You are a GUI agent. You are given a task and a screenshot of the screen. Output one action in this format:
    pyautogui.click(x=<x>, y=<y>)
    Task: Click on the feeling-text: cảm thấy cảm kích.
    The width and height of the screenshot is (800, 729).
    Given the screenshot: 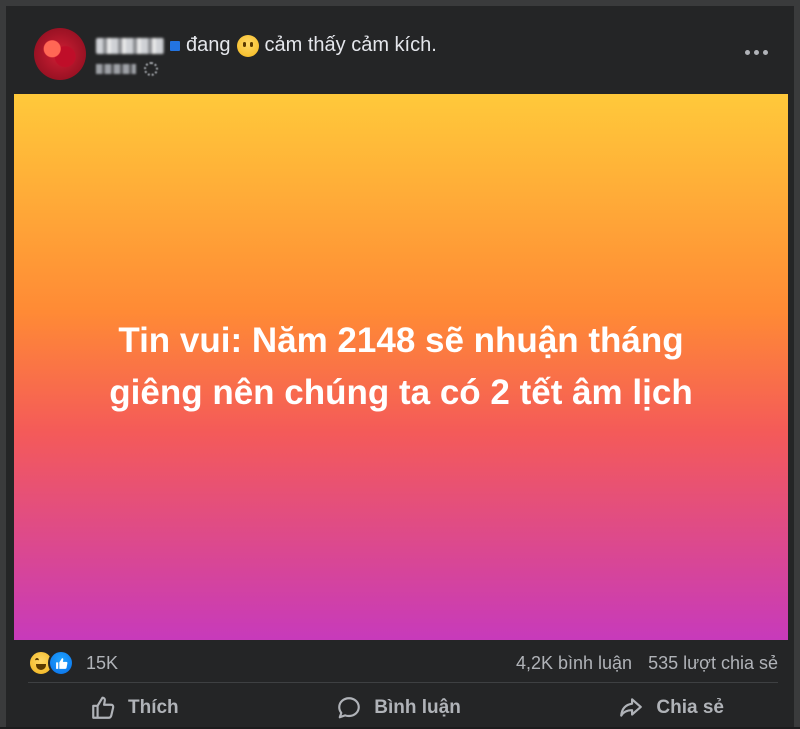 What is the action you would take?
    pyautogui.click(x=350, y=45)
    